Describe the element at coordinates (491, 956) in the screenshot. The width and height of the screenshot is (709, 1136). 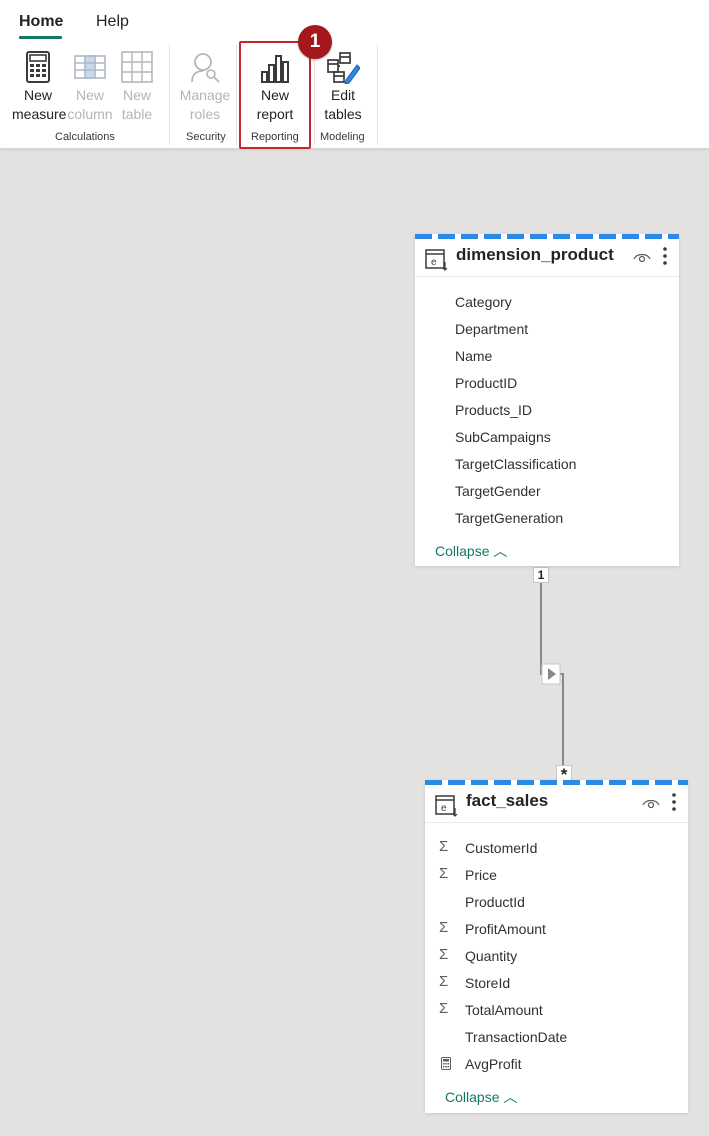
I see `field-row: Quantity` at that location.